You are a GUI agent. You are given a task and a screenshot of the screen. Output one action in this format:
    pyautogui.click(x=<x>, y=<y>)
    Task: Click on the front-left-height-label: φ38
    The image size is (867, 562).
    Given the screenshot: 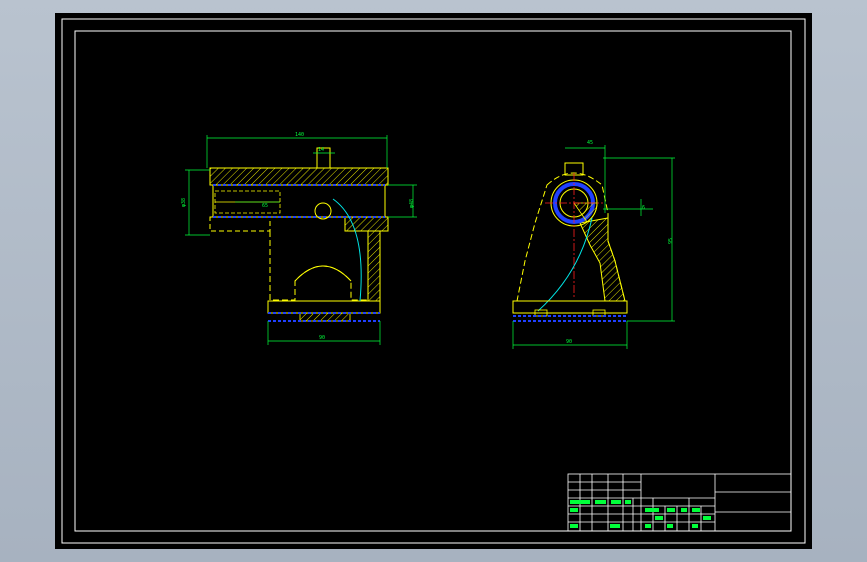 What is the action you would take?
    pyautogui.click(x=184, y=202)
    